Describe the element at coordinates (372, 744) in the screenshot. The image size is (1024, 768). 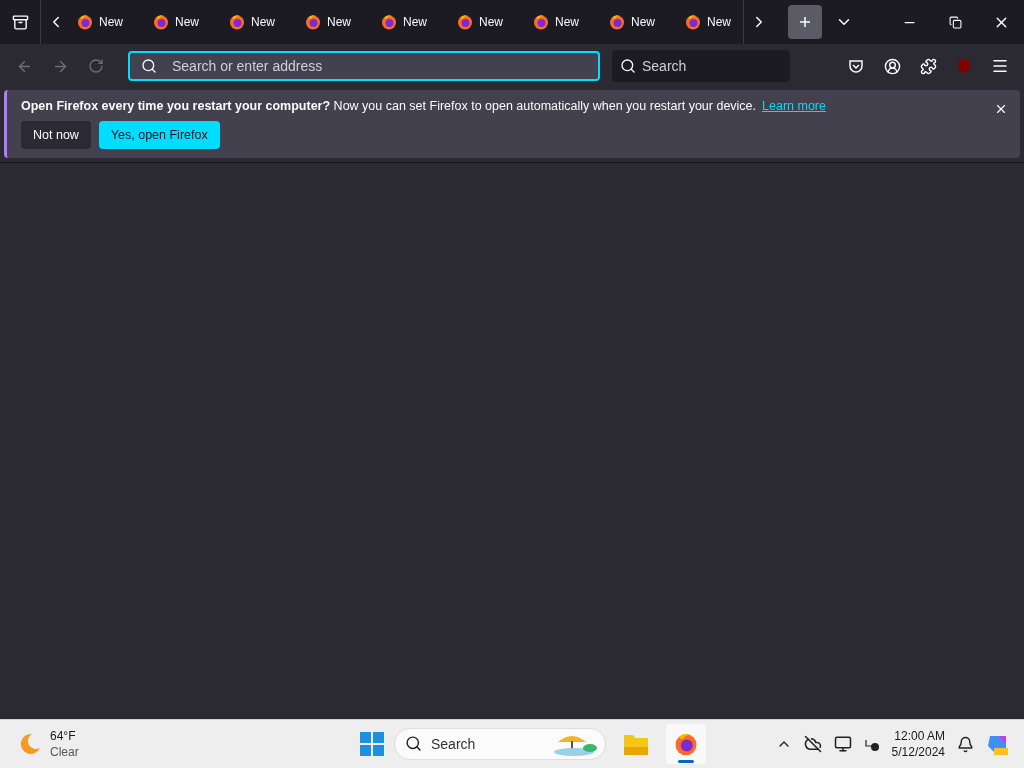
I see `windows-start-icon` at that location.